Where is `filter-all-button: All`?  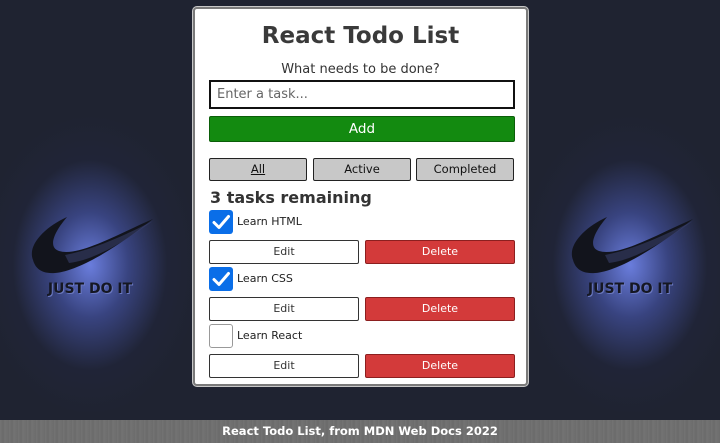 filter-all-button: All is located at coordinates (258, 169).